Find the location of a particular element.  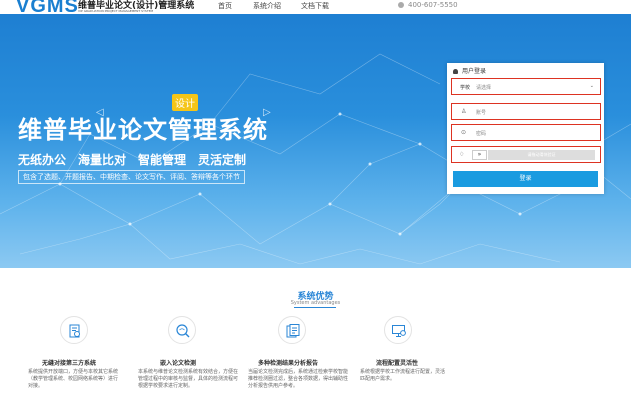

banner-features: 包含了选题、开题报告、中期检查、论文写作、评阅、答辩等各个环节 is located at coordinates (131, 177).